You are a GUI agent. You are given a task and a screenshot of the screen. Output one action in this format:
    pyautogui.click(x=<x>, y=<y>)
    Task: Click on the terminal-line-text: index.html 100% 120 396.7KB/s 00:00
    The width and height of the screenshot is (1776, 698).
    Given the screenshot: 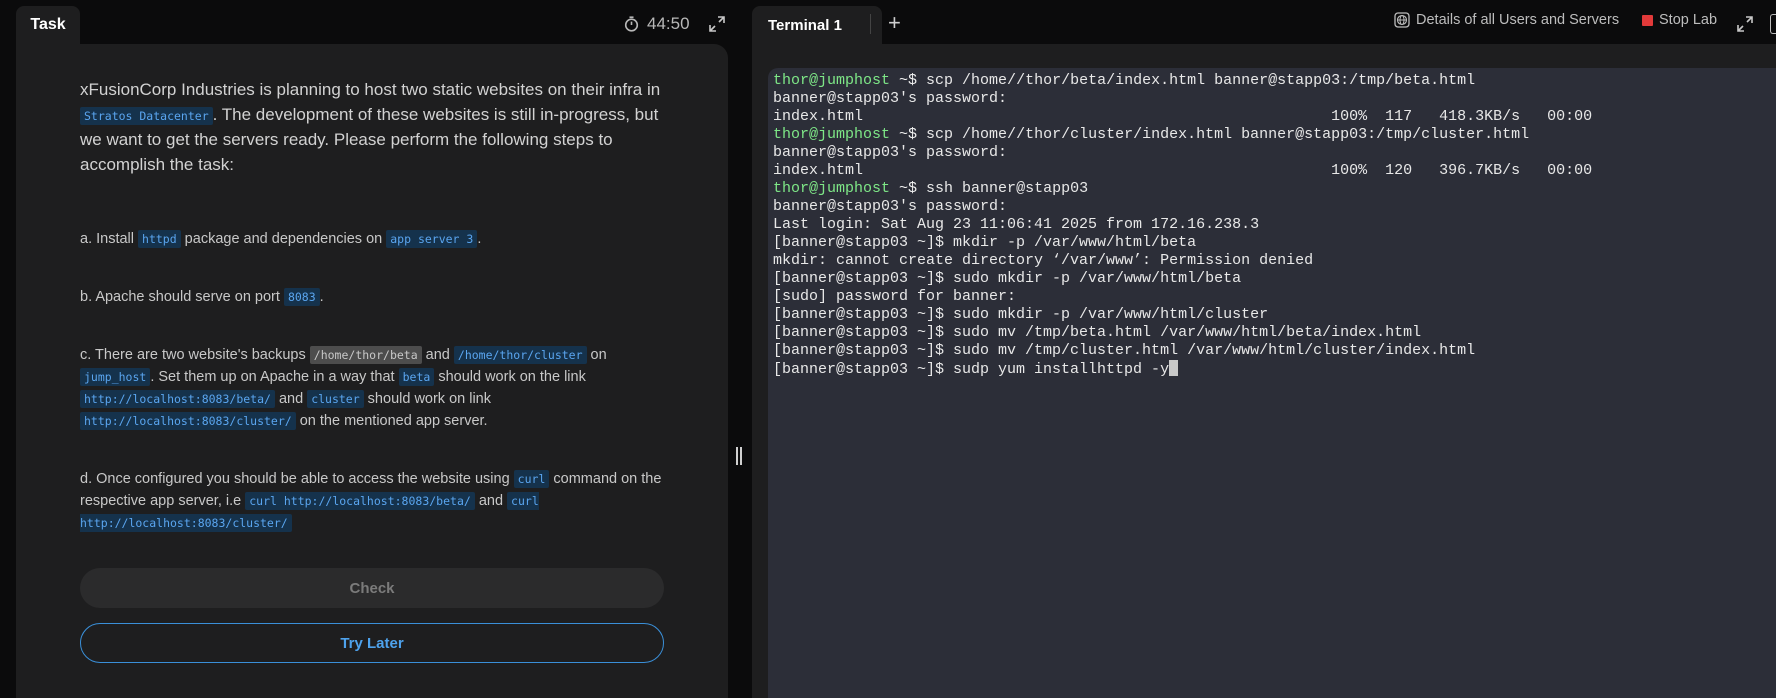 What is the action you would take?
    pyautogui.click(x=1183, y=170)
    